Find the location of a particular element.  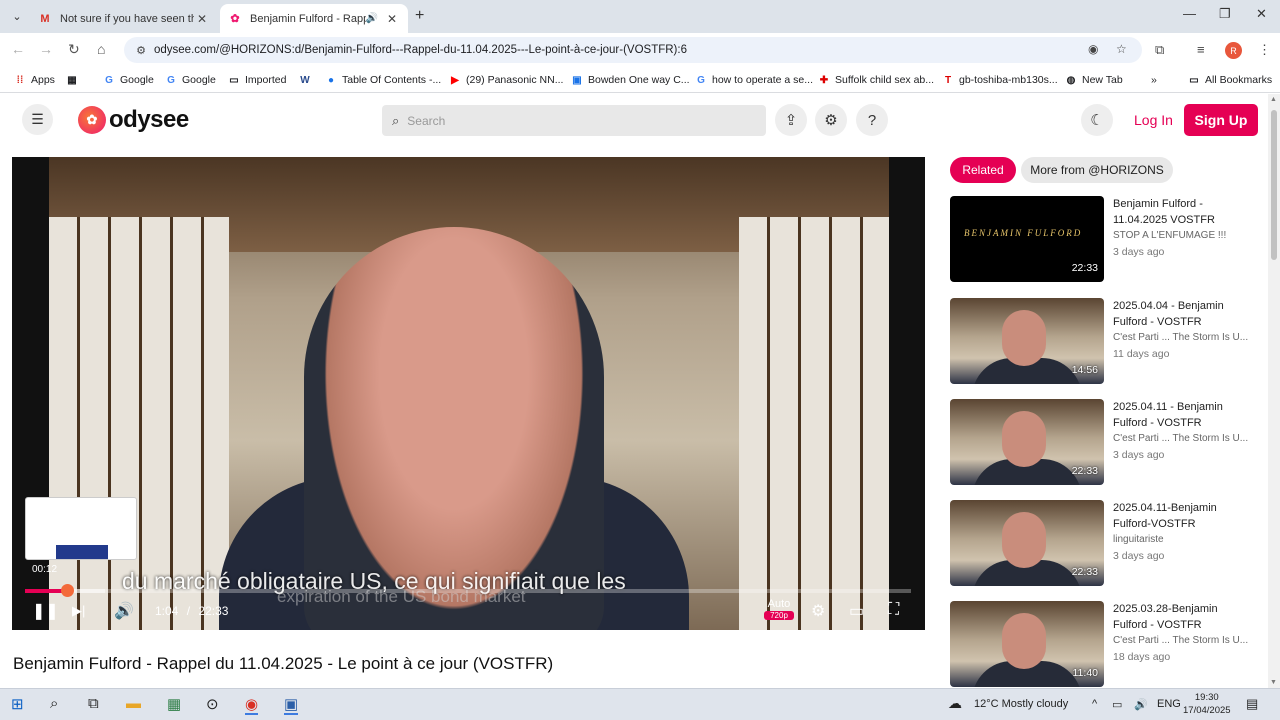

bookmark-apps: ⁞⁞ Apps is located at coordinates (34, 80).